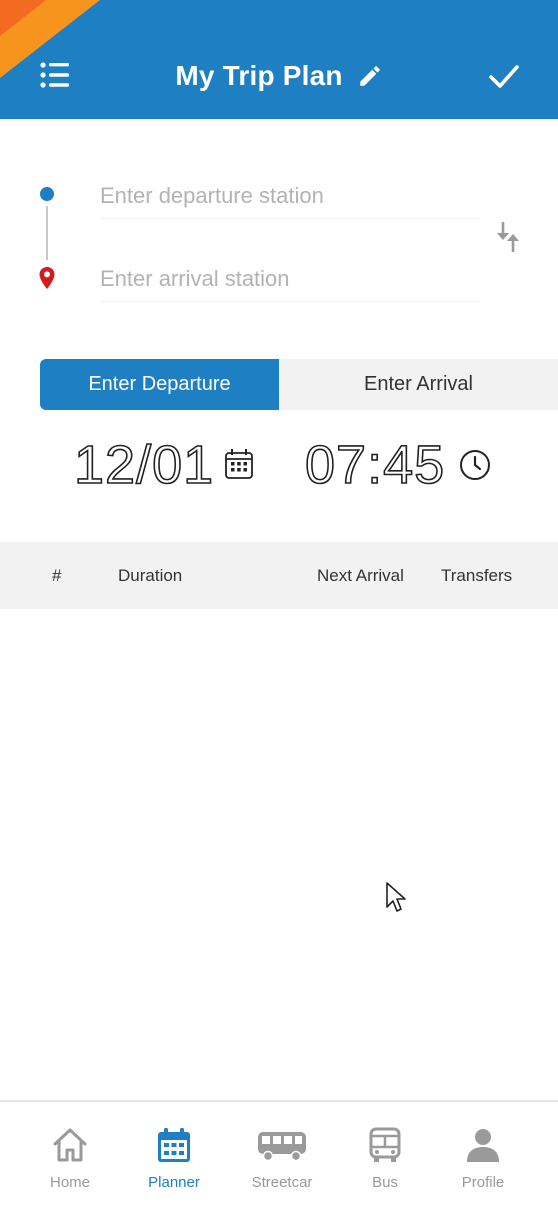  What do you see at coordinates (282, 1147) in the screenshot?
I see `streetcar-icon` at bounding box center [282, 1147].